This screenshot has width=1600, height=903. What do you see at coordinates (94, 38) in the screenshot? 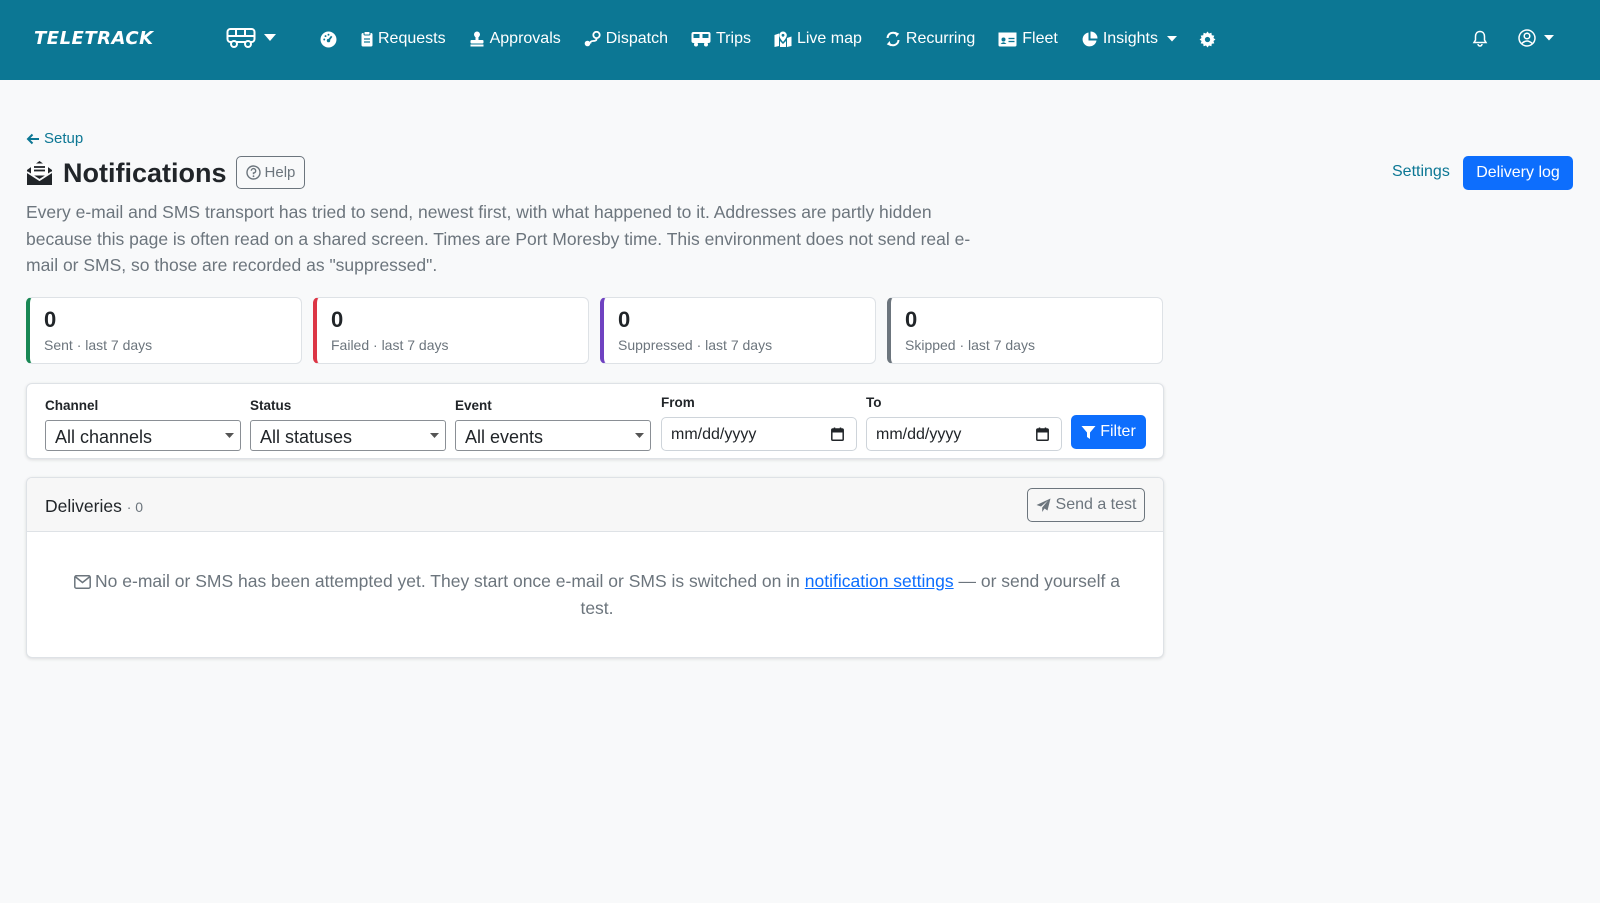
I see `brand-logo: TELETRACK` at bounding box center [94, 38].